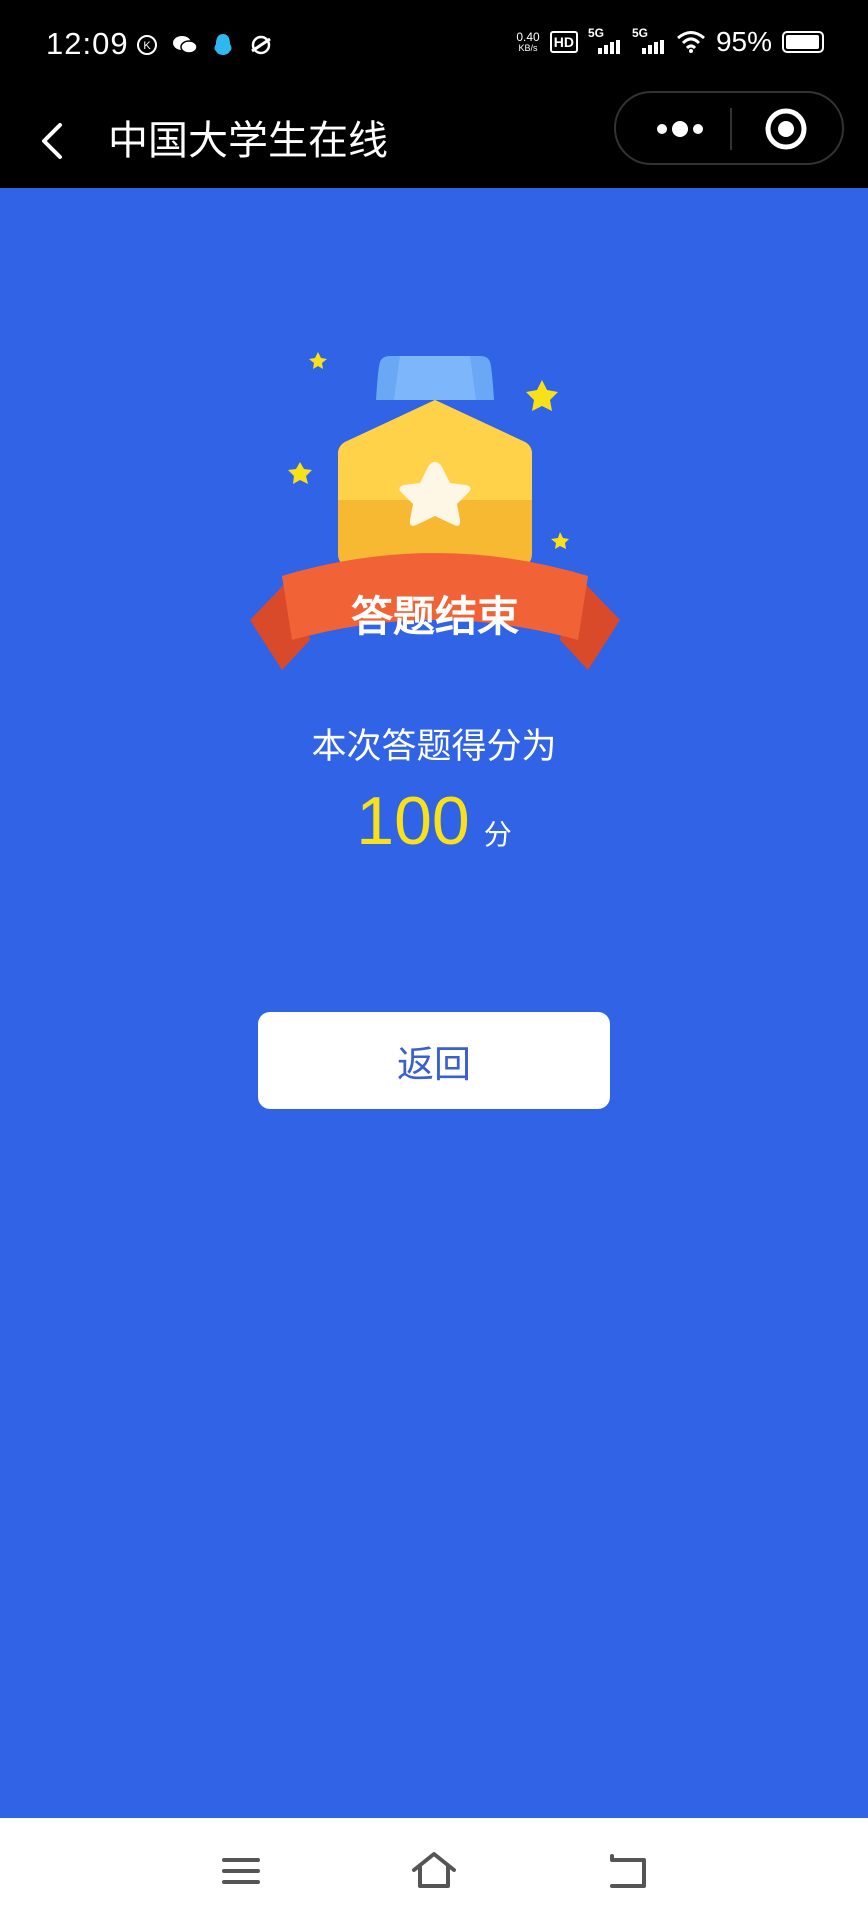 The image size is (868, 1920). Describe the element at coordinates (786, 129) in the screenshot. I see `close-target-icon` at that location.